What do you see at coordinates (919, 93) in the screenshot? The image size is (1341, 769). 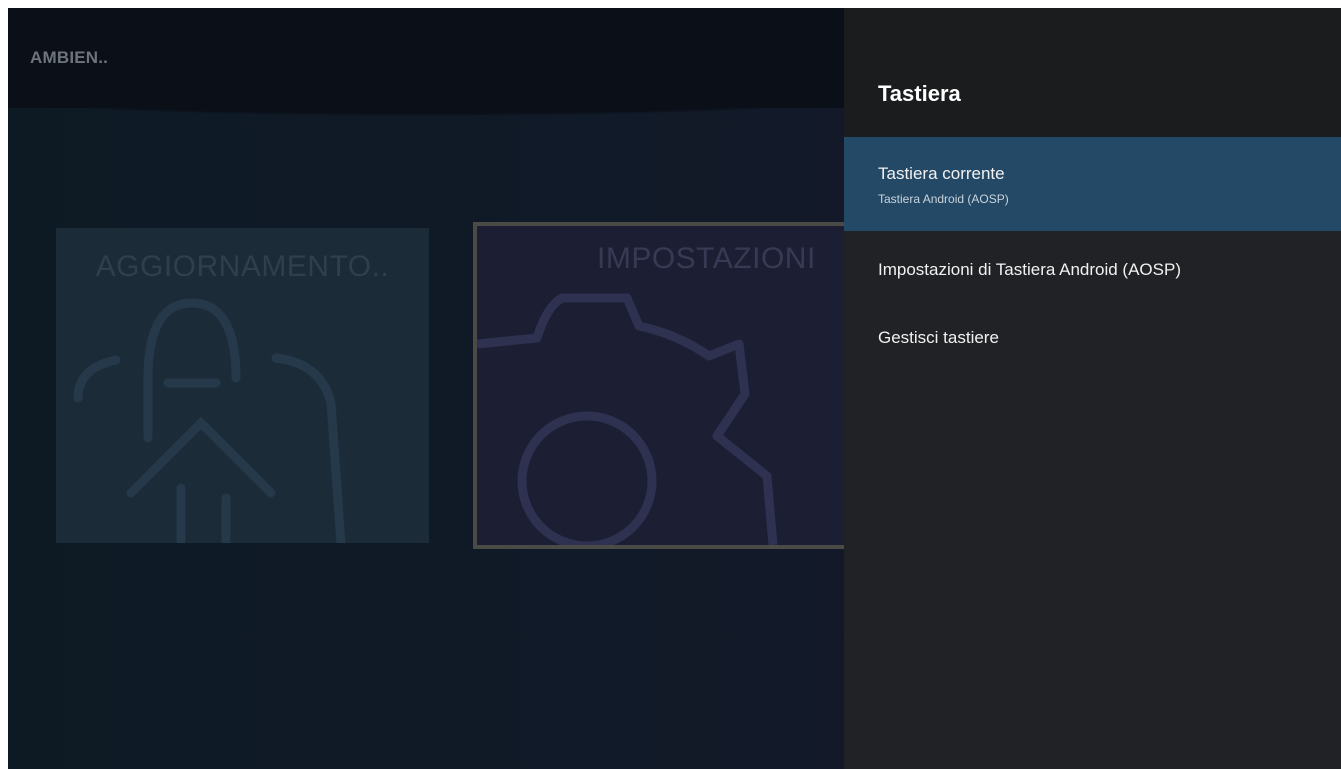 I see `panel-title: Tastiera` at bounding box center [919, 93].